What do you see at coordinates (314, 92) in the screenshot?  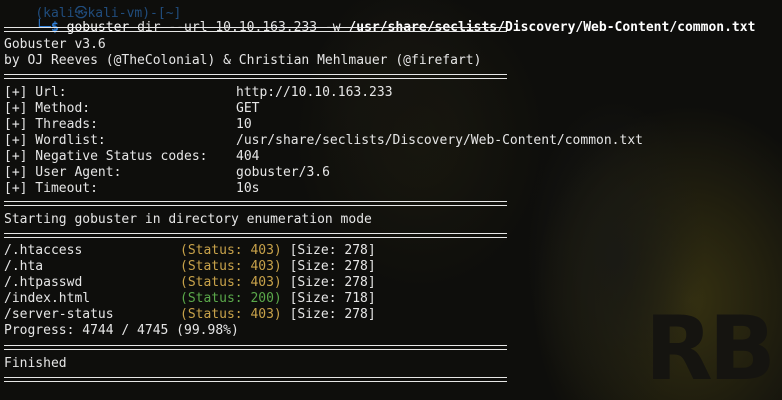 I see `config-value: http://10.10.163.233` at bounding box center [314, 92].